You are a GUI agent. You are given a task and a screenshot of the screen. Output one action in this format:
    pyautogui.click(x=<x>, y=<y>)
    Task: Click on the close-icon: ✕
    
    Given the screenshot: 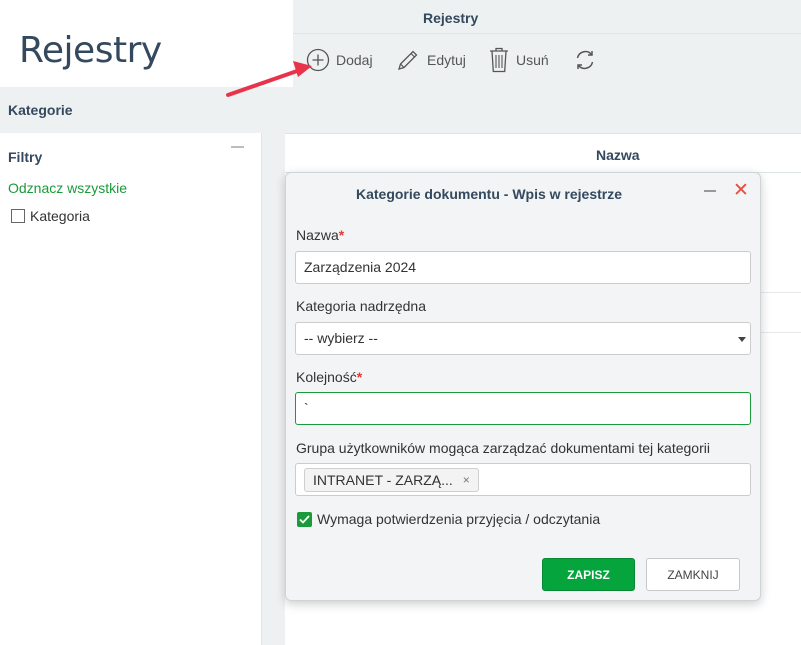 What is the action you would take?
    pyautogui.click(x=741, y=190)
    